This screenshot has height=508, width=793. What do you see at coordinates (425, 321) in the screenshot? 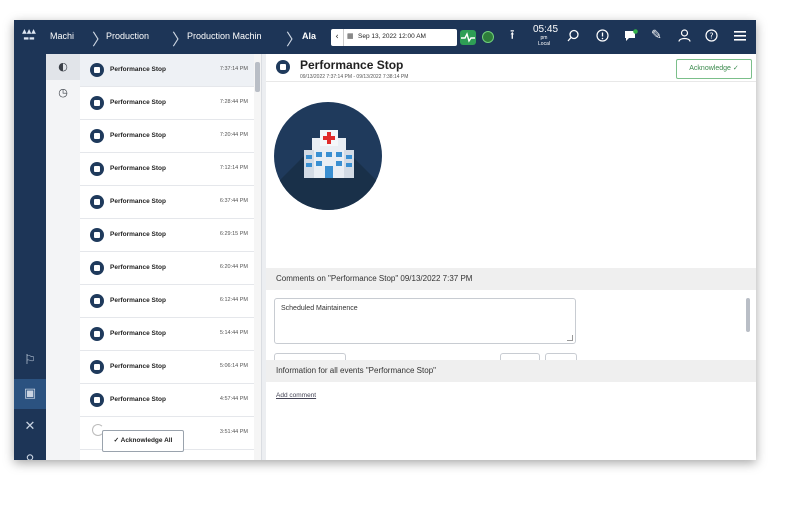
I see `comment-textarea: Scheduled Maintainence` at bounding box center [425, 321].